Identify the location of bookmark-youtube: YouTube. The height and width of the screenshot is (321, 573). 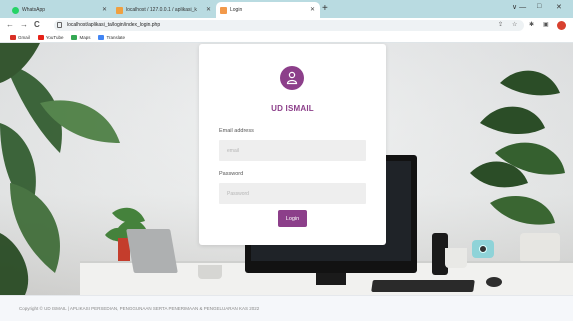
(50, 37).